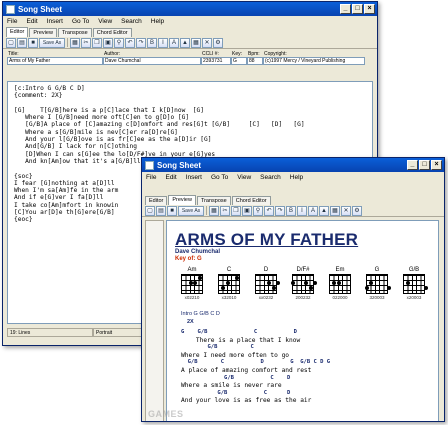  I want to click on ccli-field: 2393731, so click(216, 61).